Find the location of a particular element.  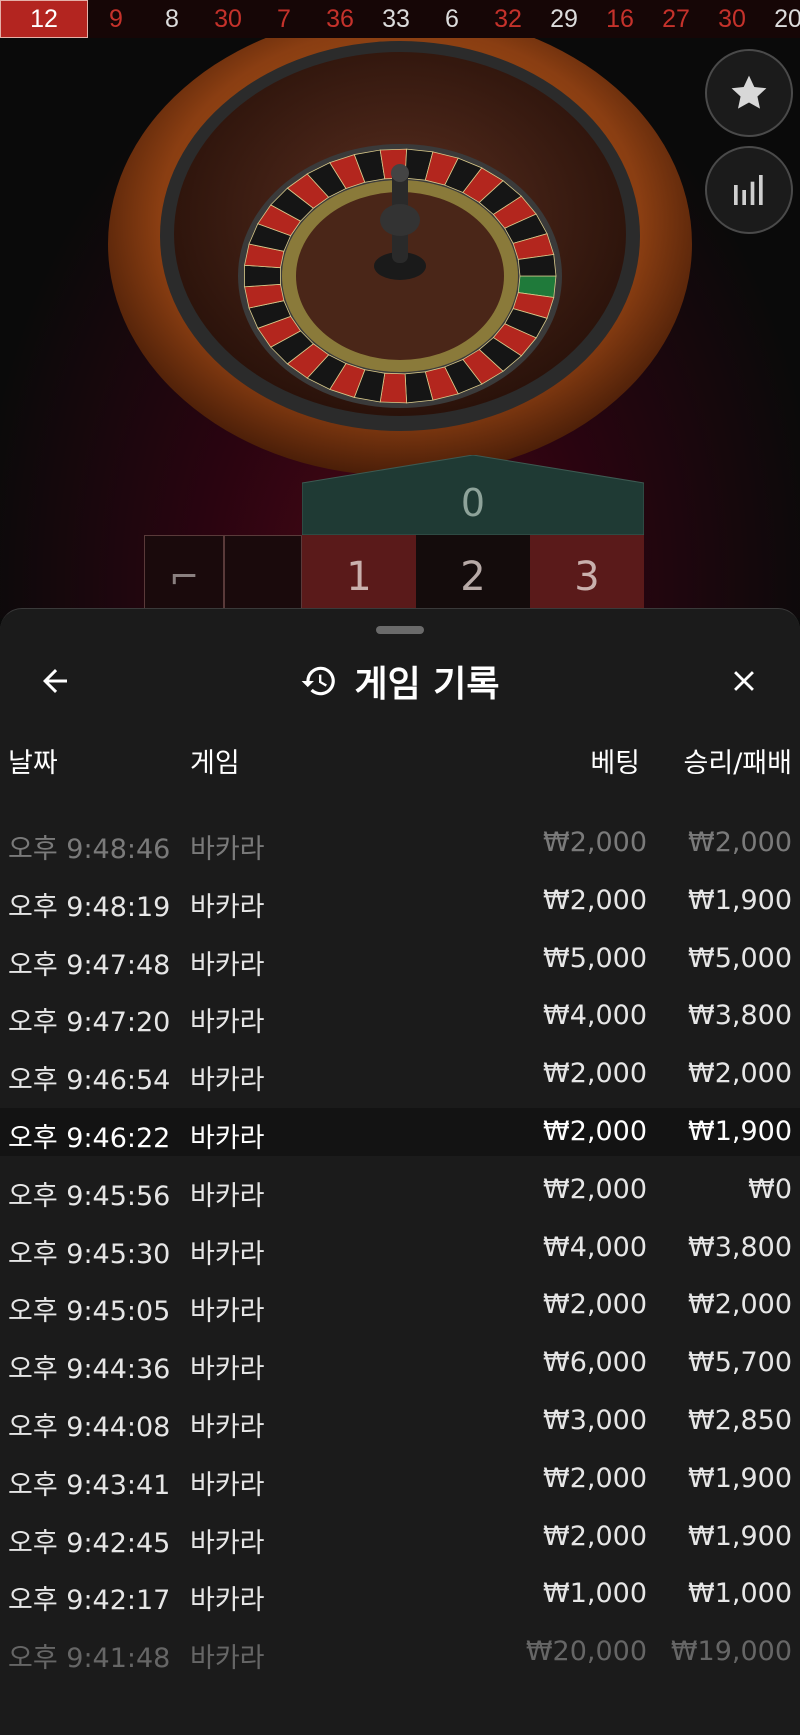

history-time: 오후 9:48:46 is located at coordinates (89, 849).